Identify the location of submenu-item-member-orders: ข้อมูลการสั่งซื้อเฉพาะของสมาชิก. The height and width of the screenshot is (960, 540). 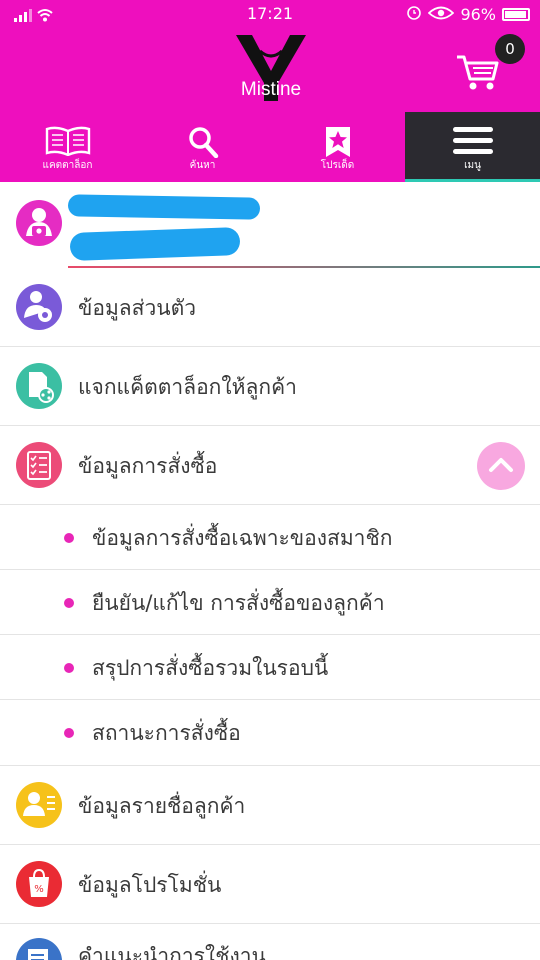
(270, 537).